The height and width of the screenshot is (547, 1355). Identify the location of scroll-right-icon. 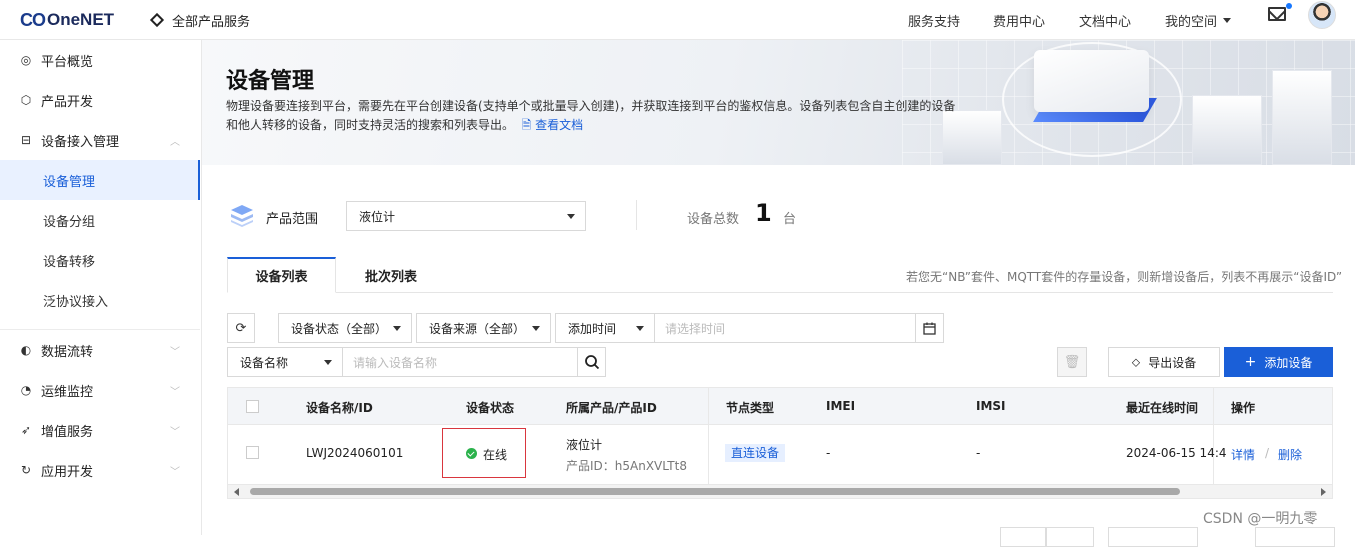
(1323, 492).